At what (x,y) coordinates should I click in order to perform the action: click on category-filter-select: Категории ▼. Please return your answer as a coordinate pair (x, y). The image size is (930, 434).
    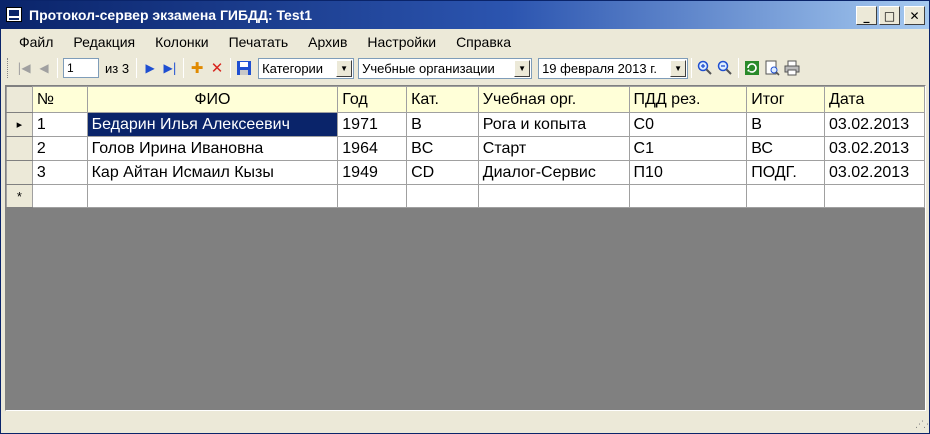
    Looking at the image, I should click on (306, 68).